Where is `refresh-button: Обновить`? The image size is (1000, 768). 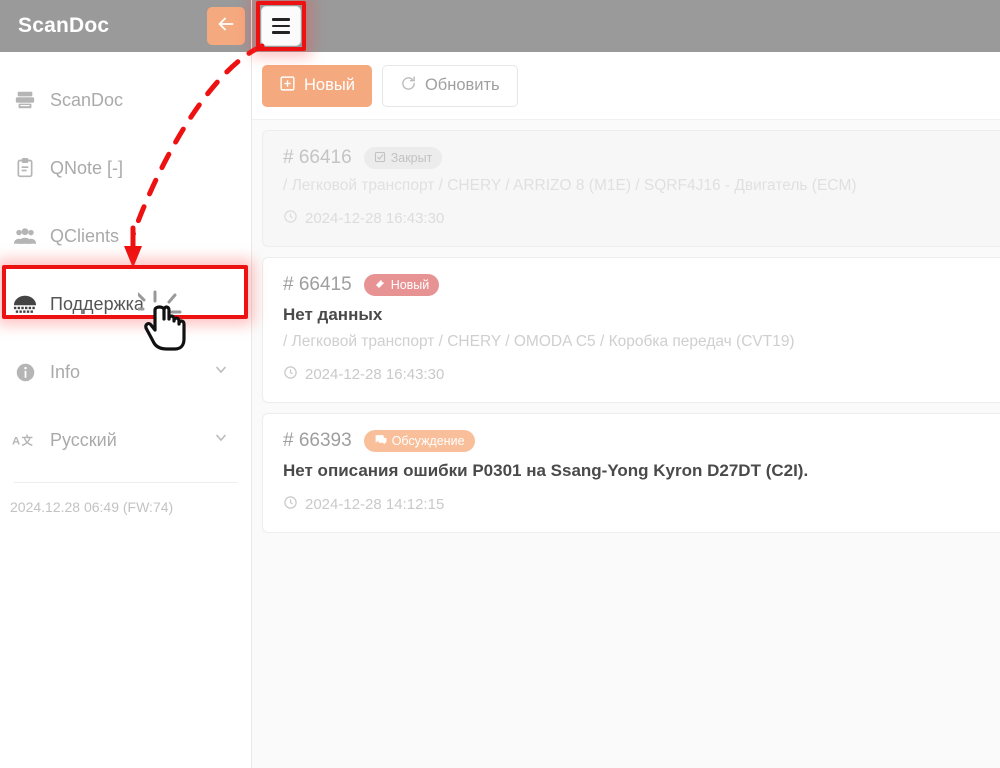
refresh-button: Обновить is located at coordinates (449, 85).